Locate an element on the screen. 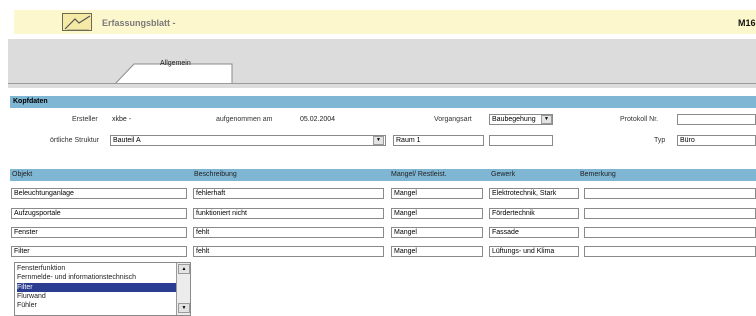 This screenshot has width=756, height=316. scroll-up-icon: ▲ is located at coordinates (184, 269).